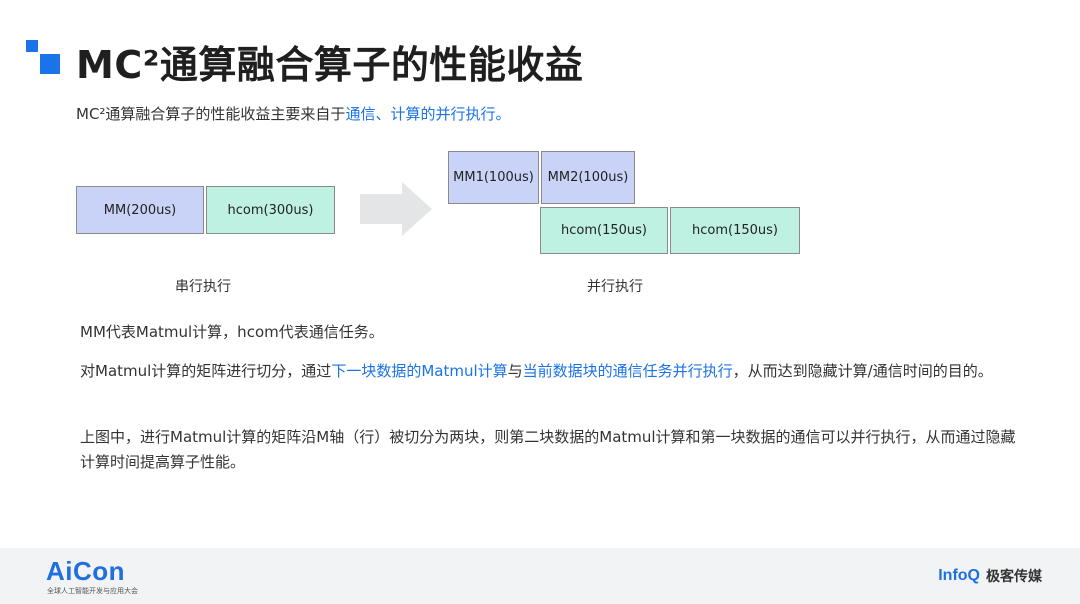  I want to click on serial-mm-box: MM(200us), so click(140, 210).